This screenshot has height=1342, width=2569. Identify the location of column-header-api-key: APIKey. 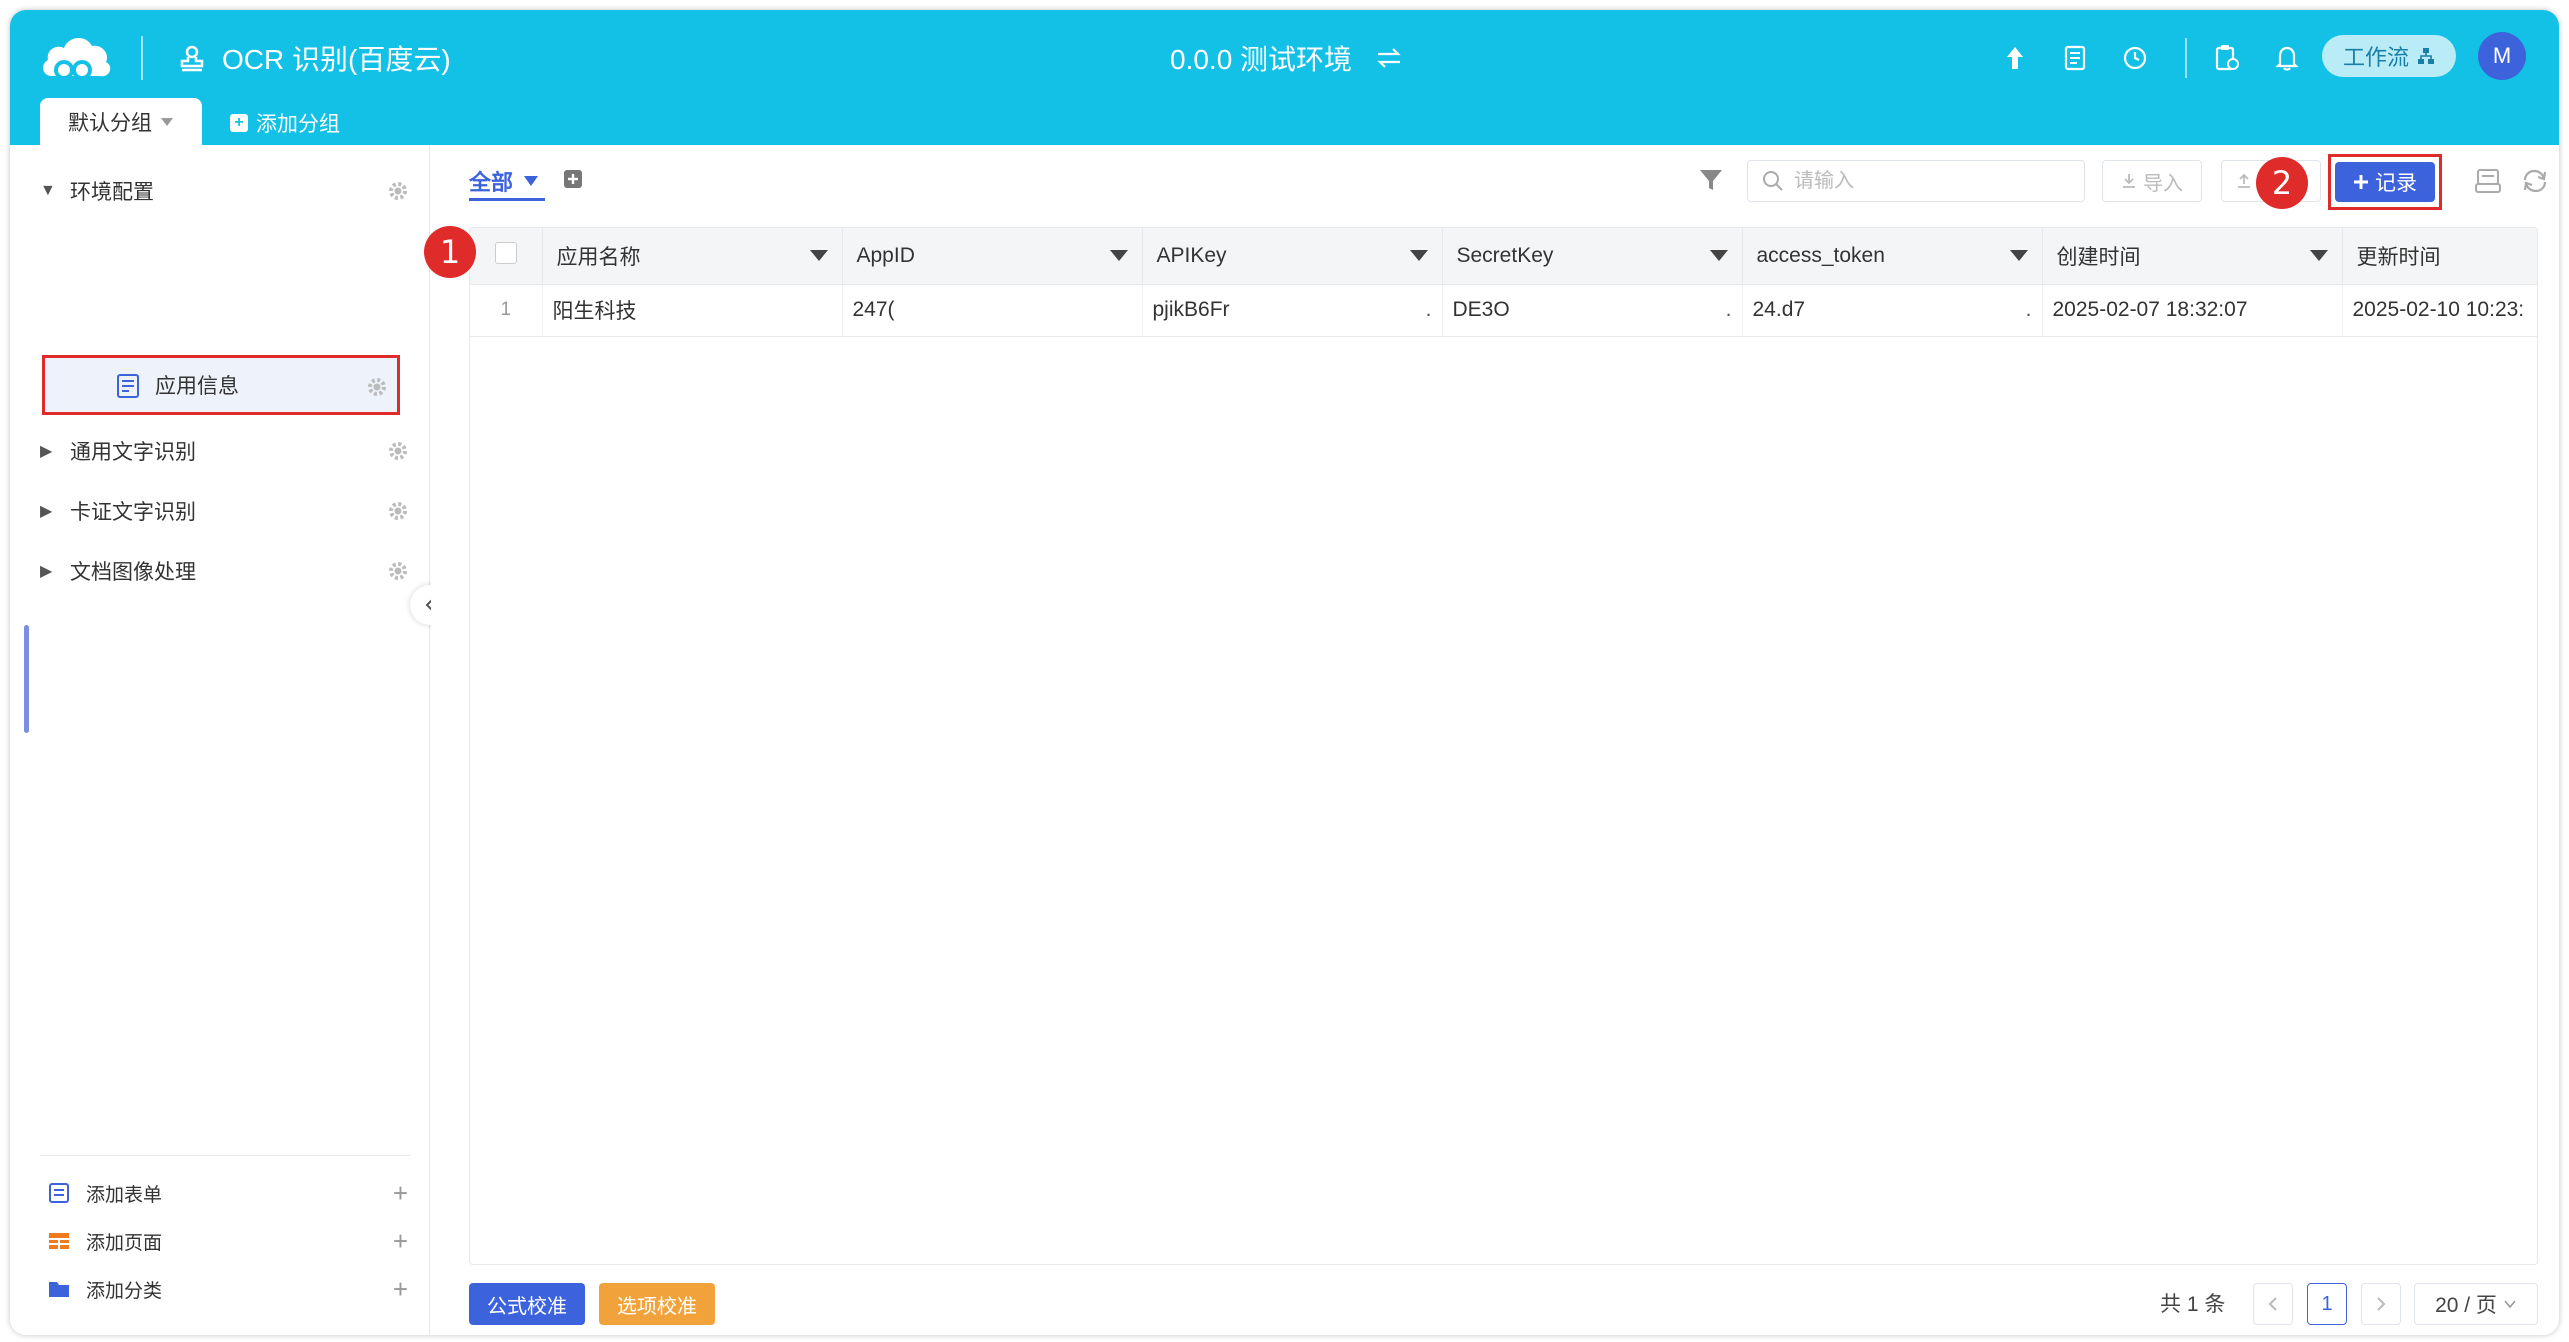
(1292, 256).